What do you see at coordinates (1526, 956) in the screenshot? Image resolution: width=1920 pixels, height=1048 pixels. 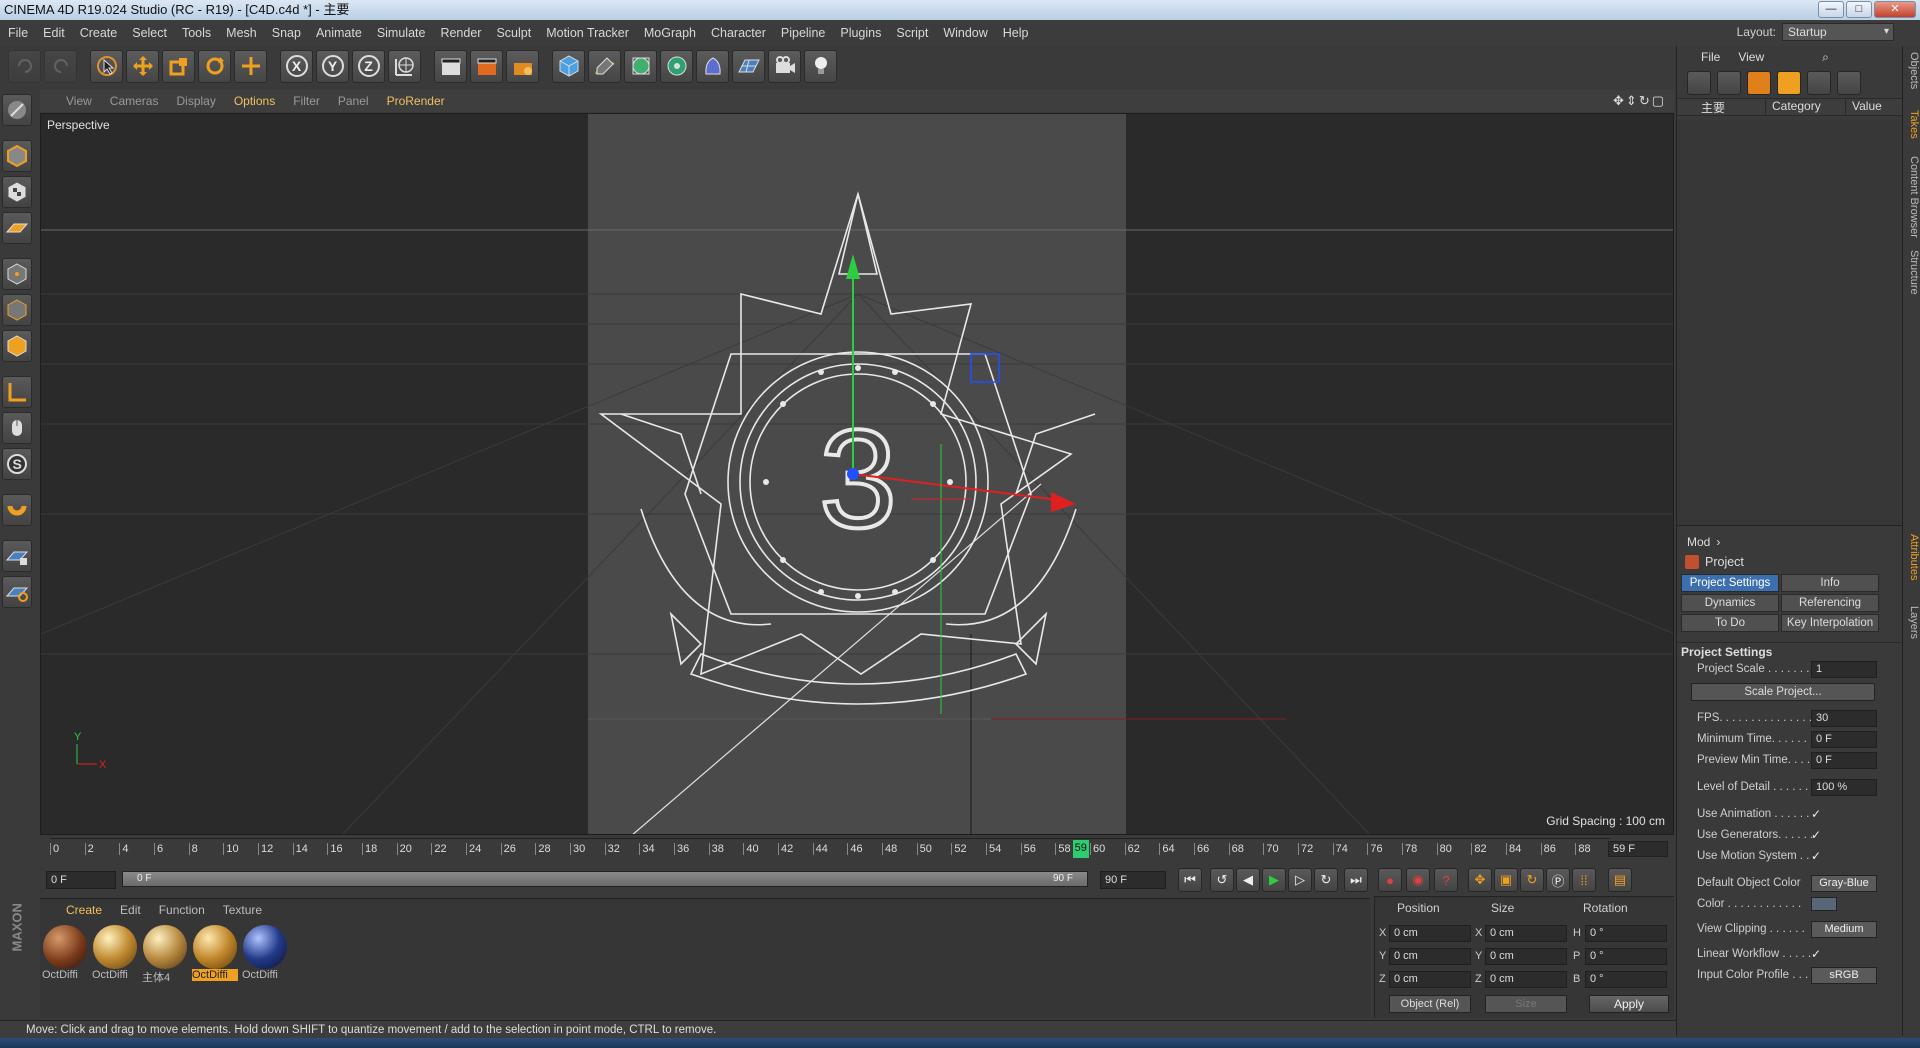 I see `size-y-field: 0 cm` at bounding box center [1526, 956].